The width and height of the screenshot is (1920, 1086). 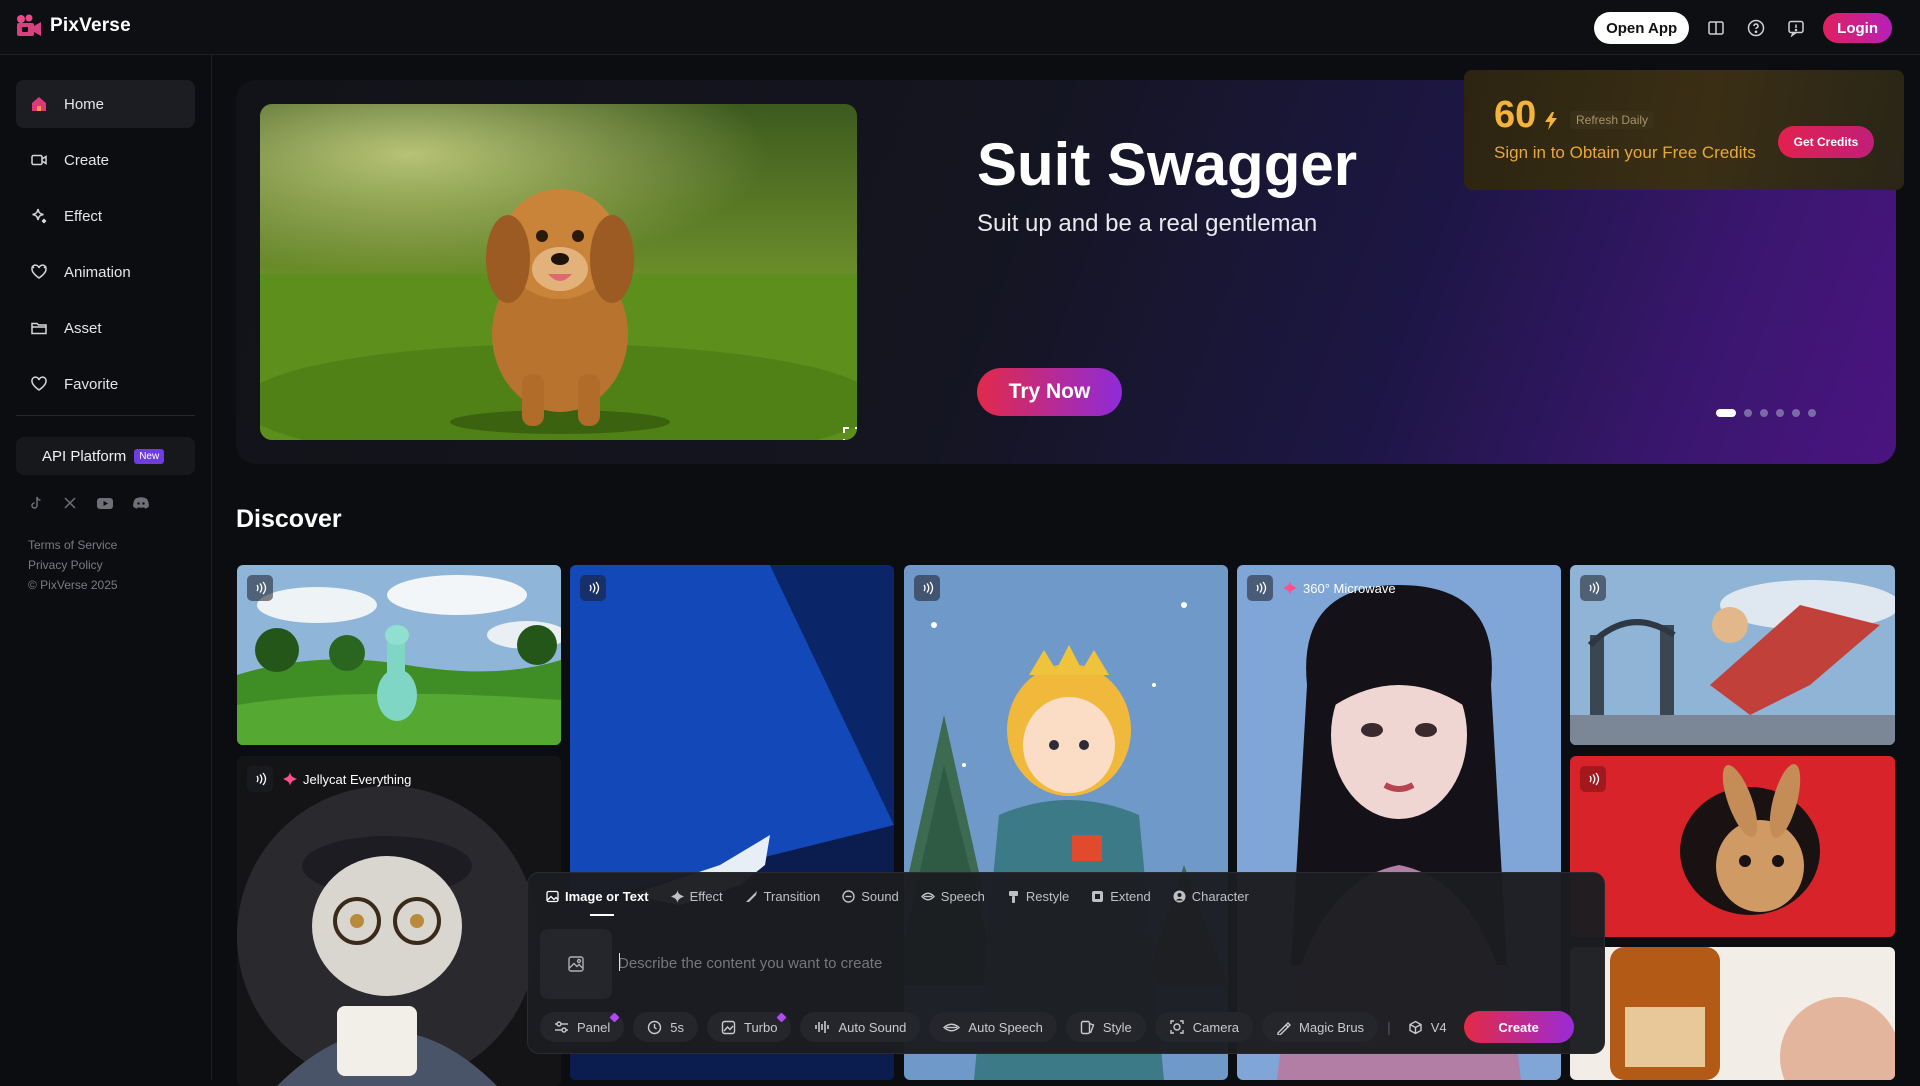 What do you see at coordinates (607, 896) in the screenshot?
I see `tab-label: Image or Text` at bounding box center [607, 896].